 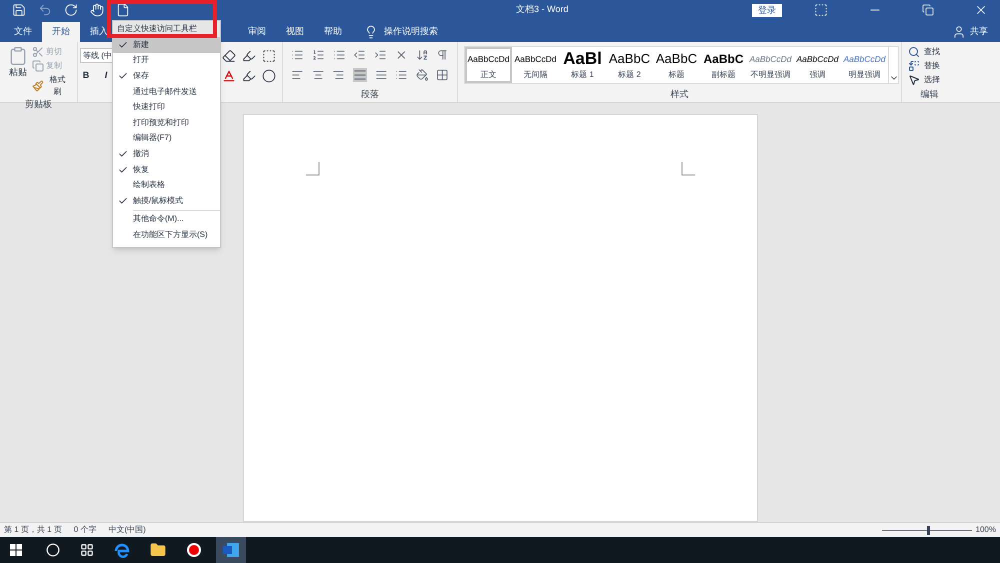 What do you see at coordinates (928, 10) in the screenshot?
I see `restore-icon` at bounding box center [928, 10].